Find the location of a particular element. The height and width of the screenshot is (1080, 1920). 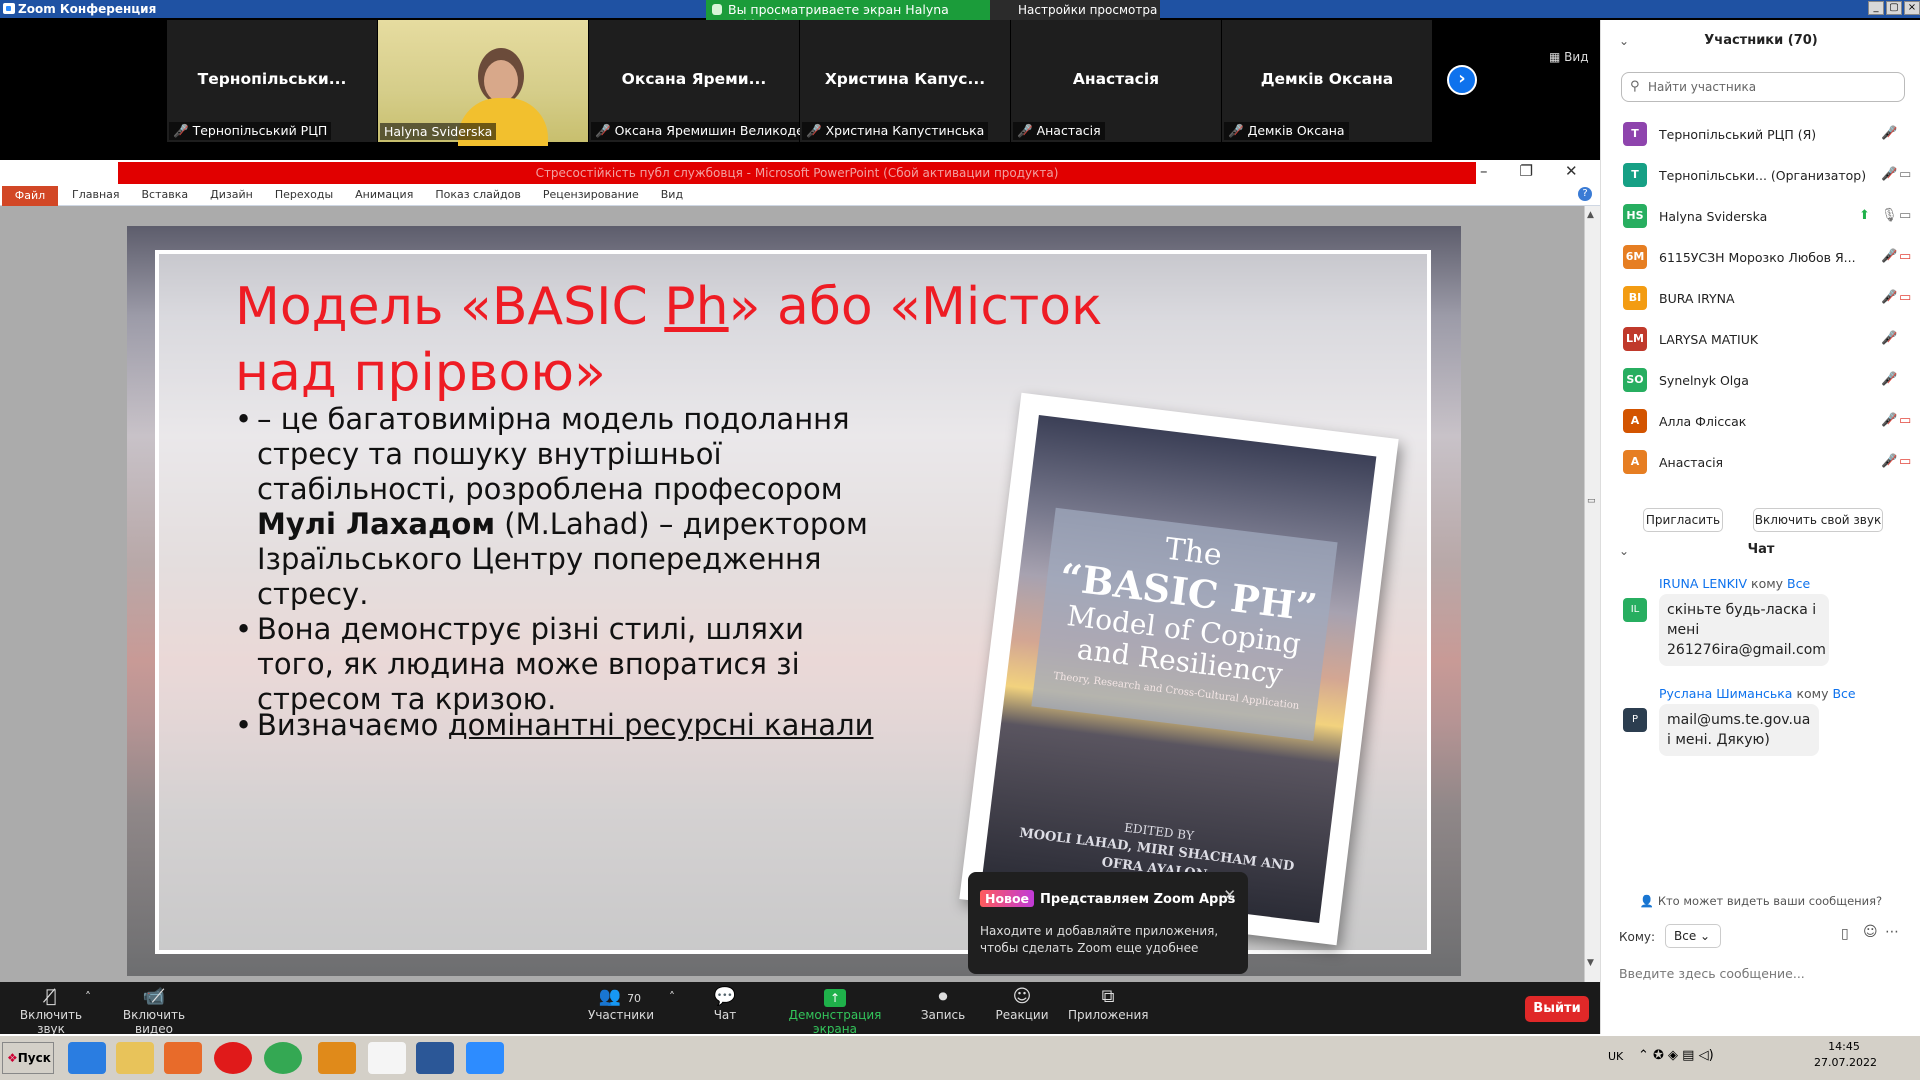

participant-row: HS Halyna Sviderska 🎙 ▭ ⬆ is located at coordinates (1768, 217).